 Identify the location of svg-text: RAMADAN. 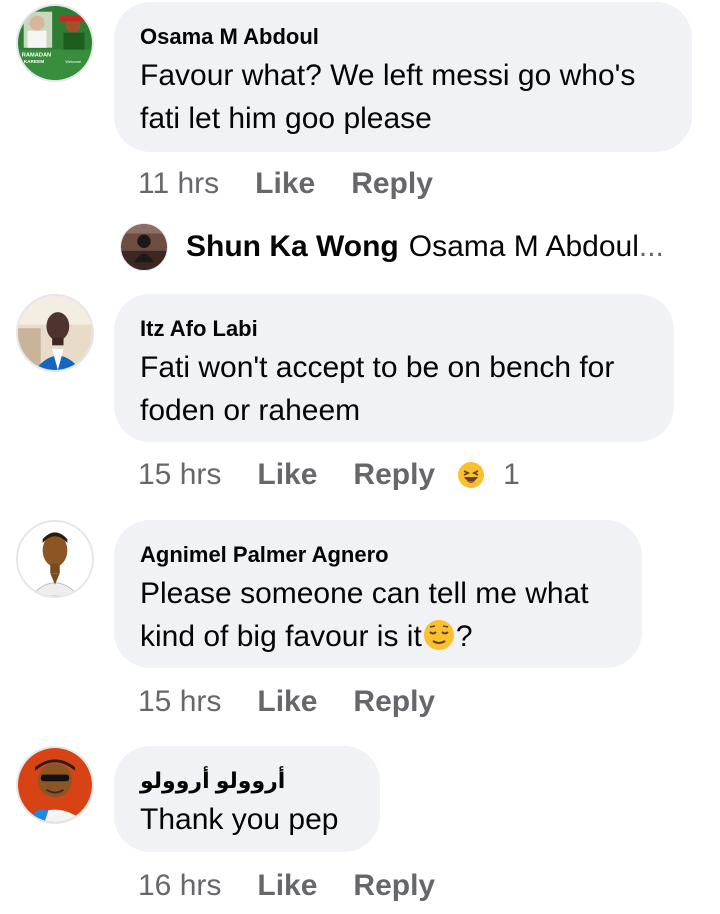
(36, 55).